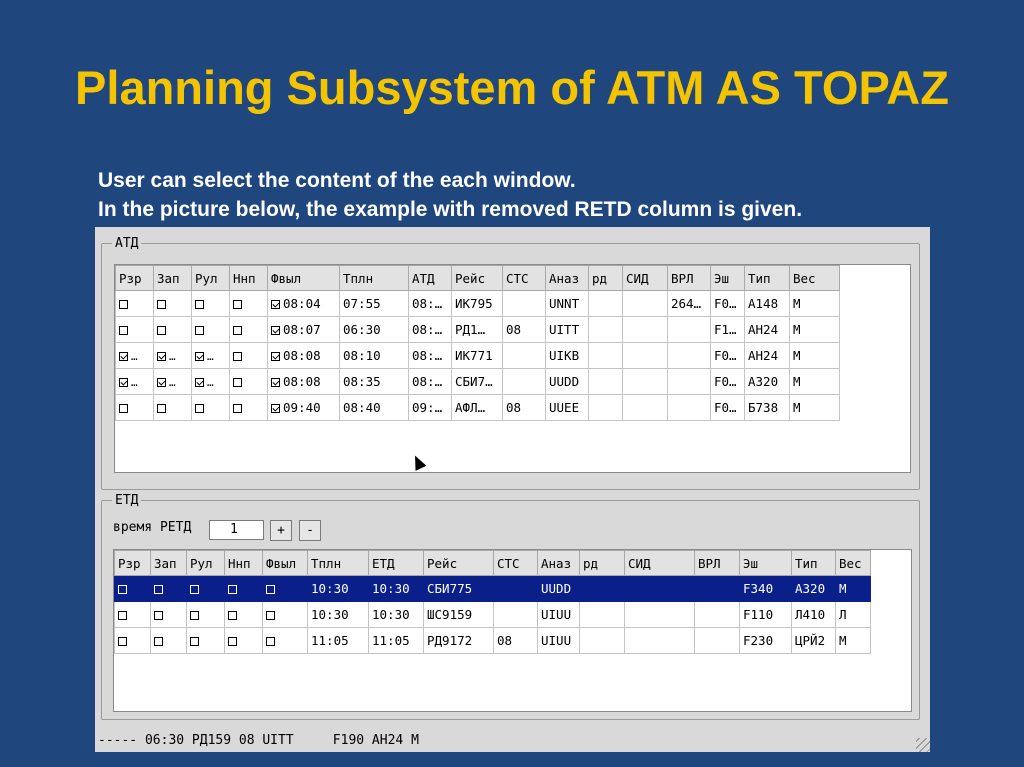  Describe the element at coordinates (396, 563) in the screenshot. I see `etd-column-header: ЕТД` at that location.